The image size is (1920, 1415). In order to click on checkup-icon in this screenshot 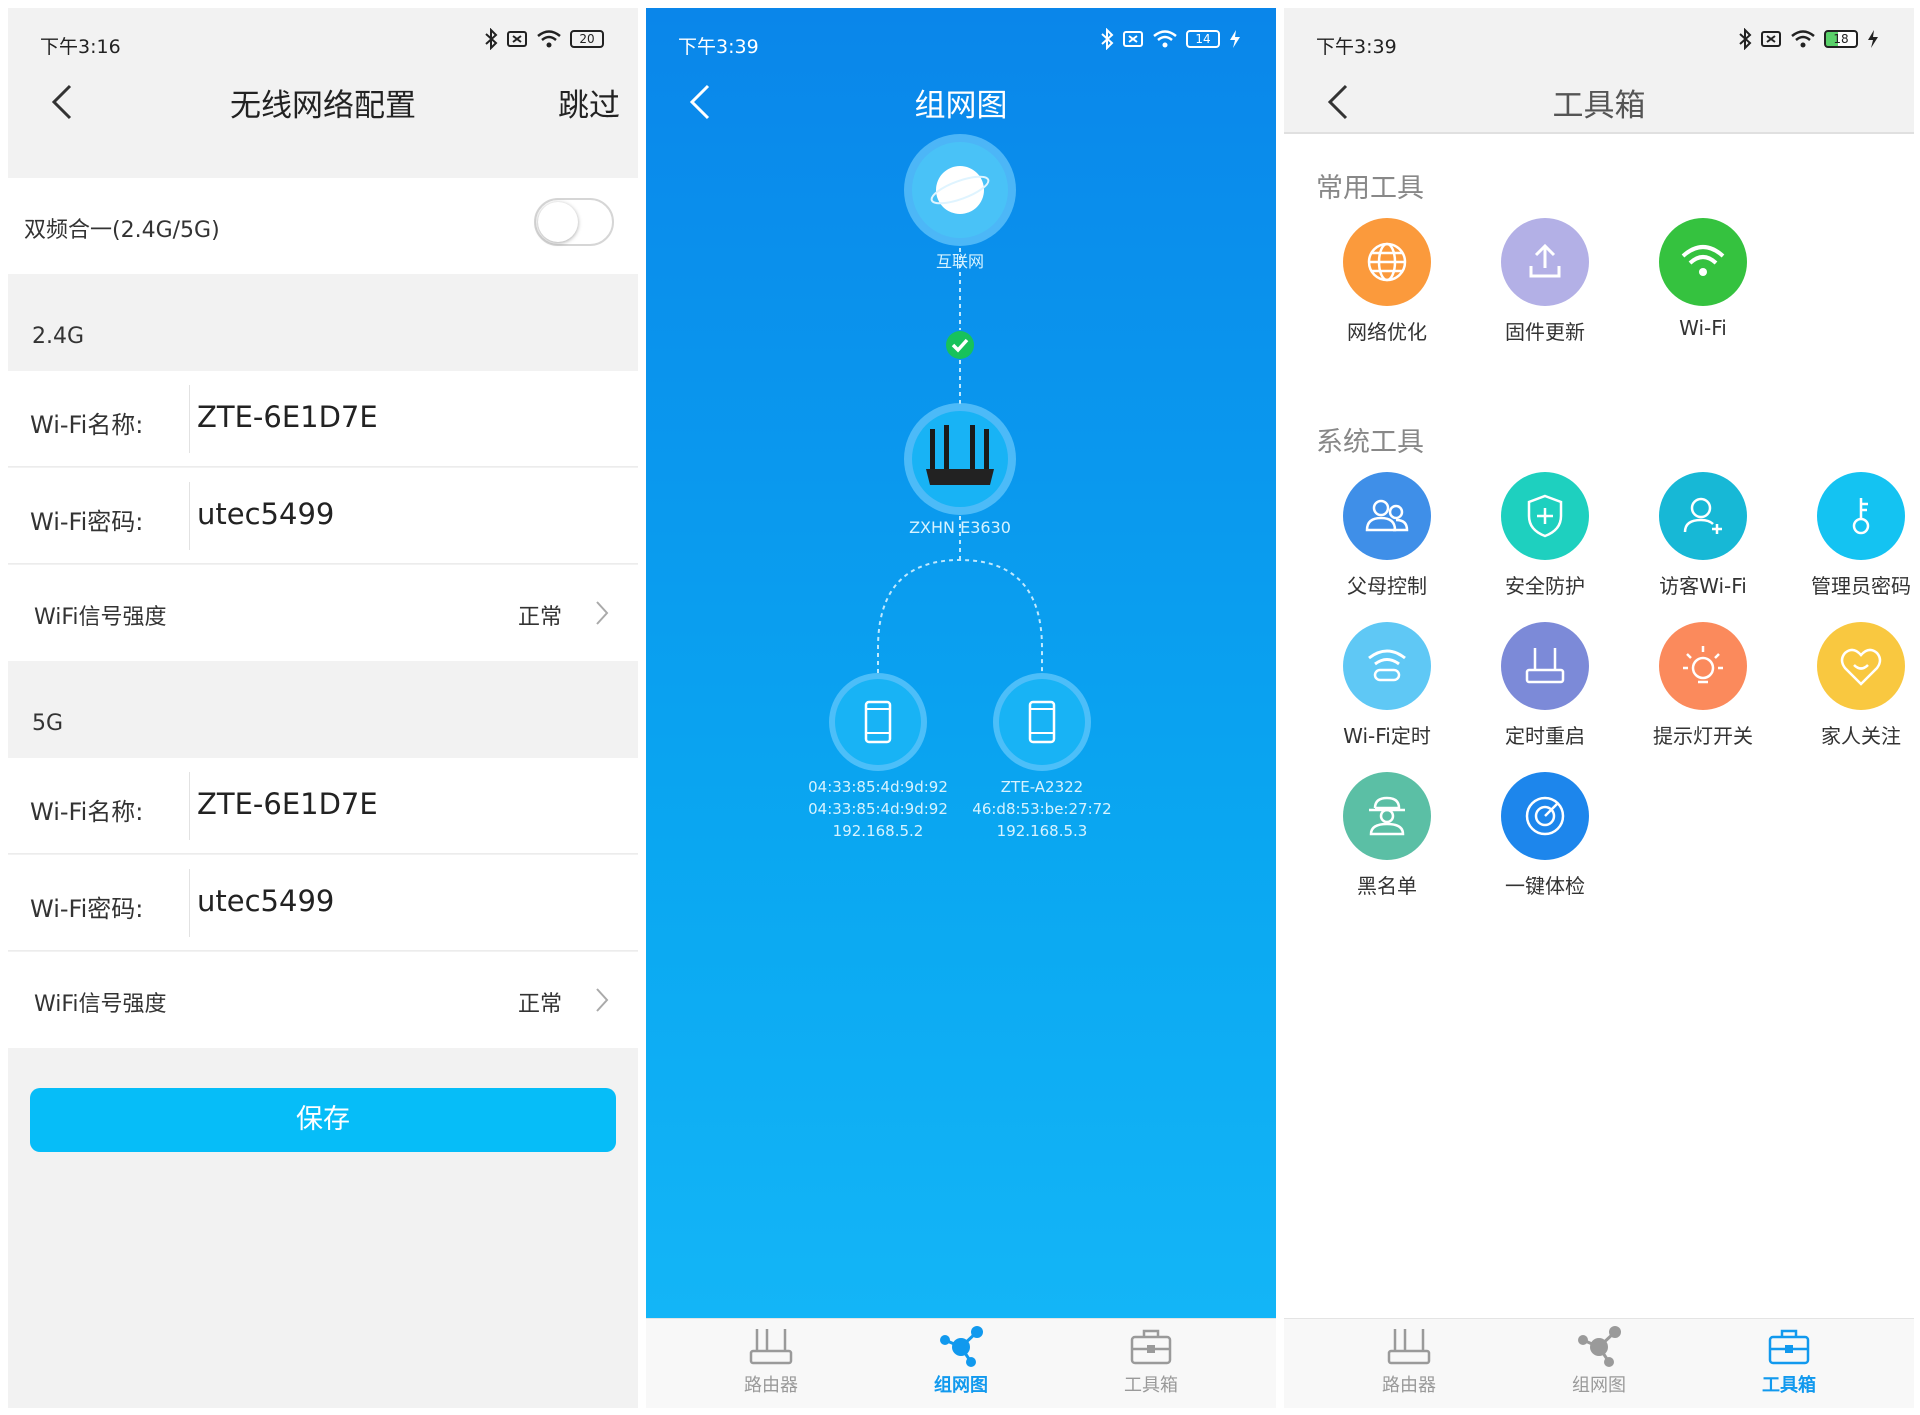, I will do `click(1545, 816)`.